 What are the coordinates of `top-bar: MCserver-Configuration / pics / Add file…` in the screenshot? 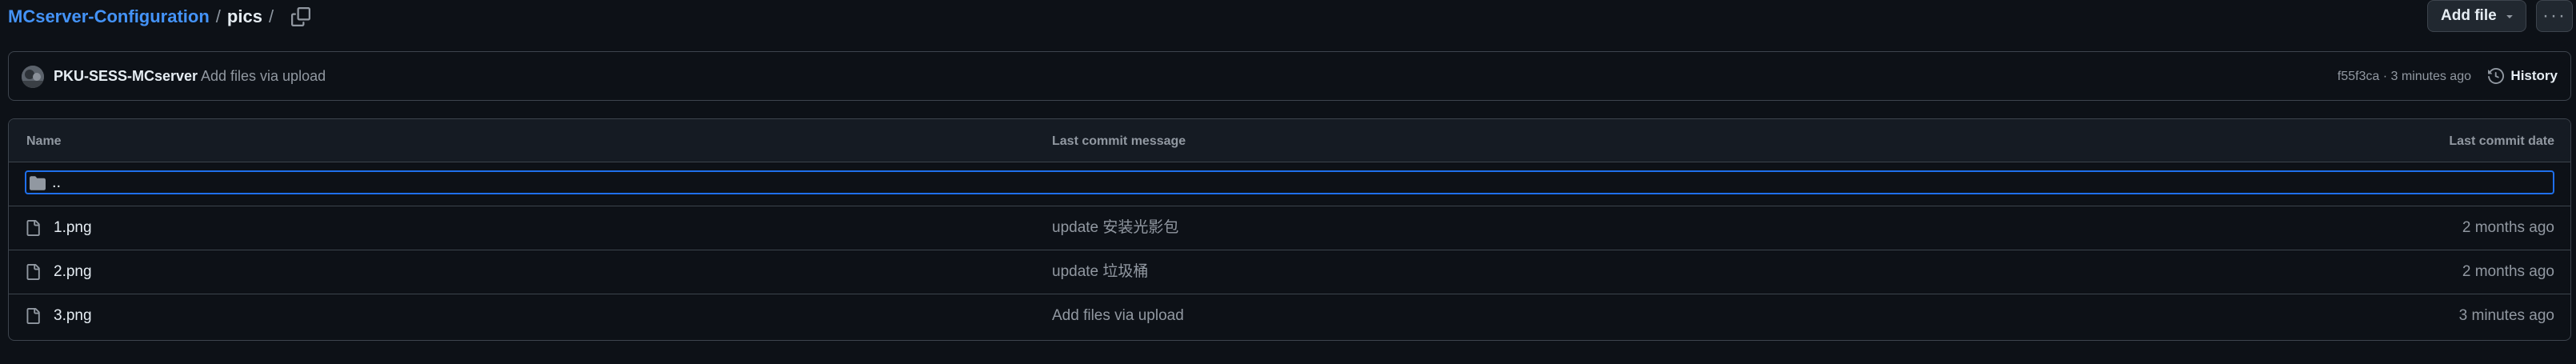 It's located at (1288, 17).